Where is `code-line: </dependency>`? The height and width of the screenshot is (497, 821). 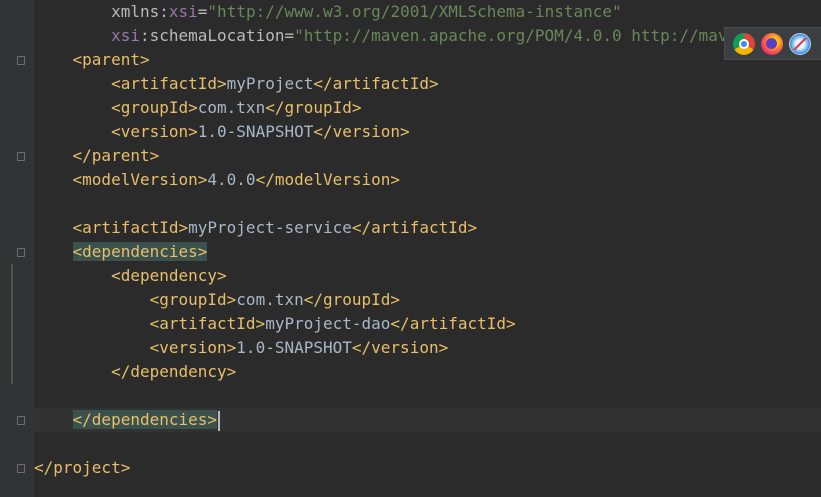 code-line: </dependency> is located at coordinates (427, 372).